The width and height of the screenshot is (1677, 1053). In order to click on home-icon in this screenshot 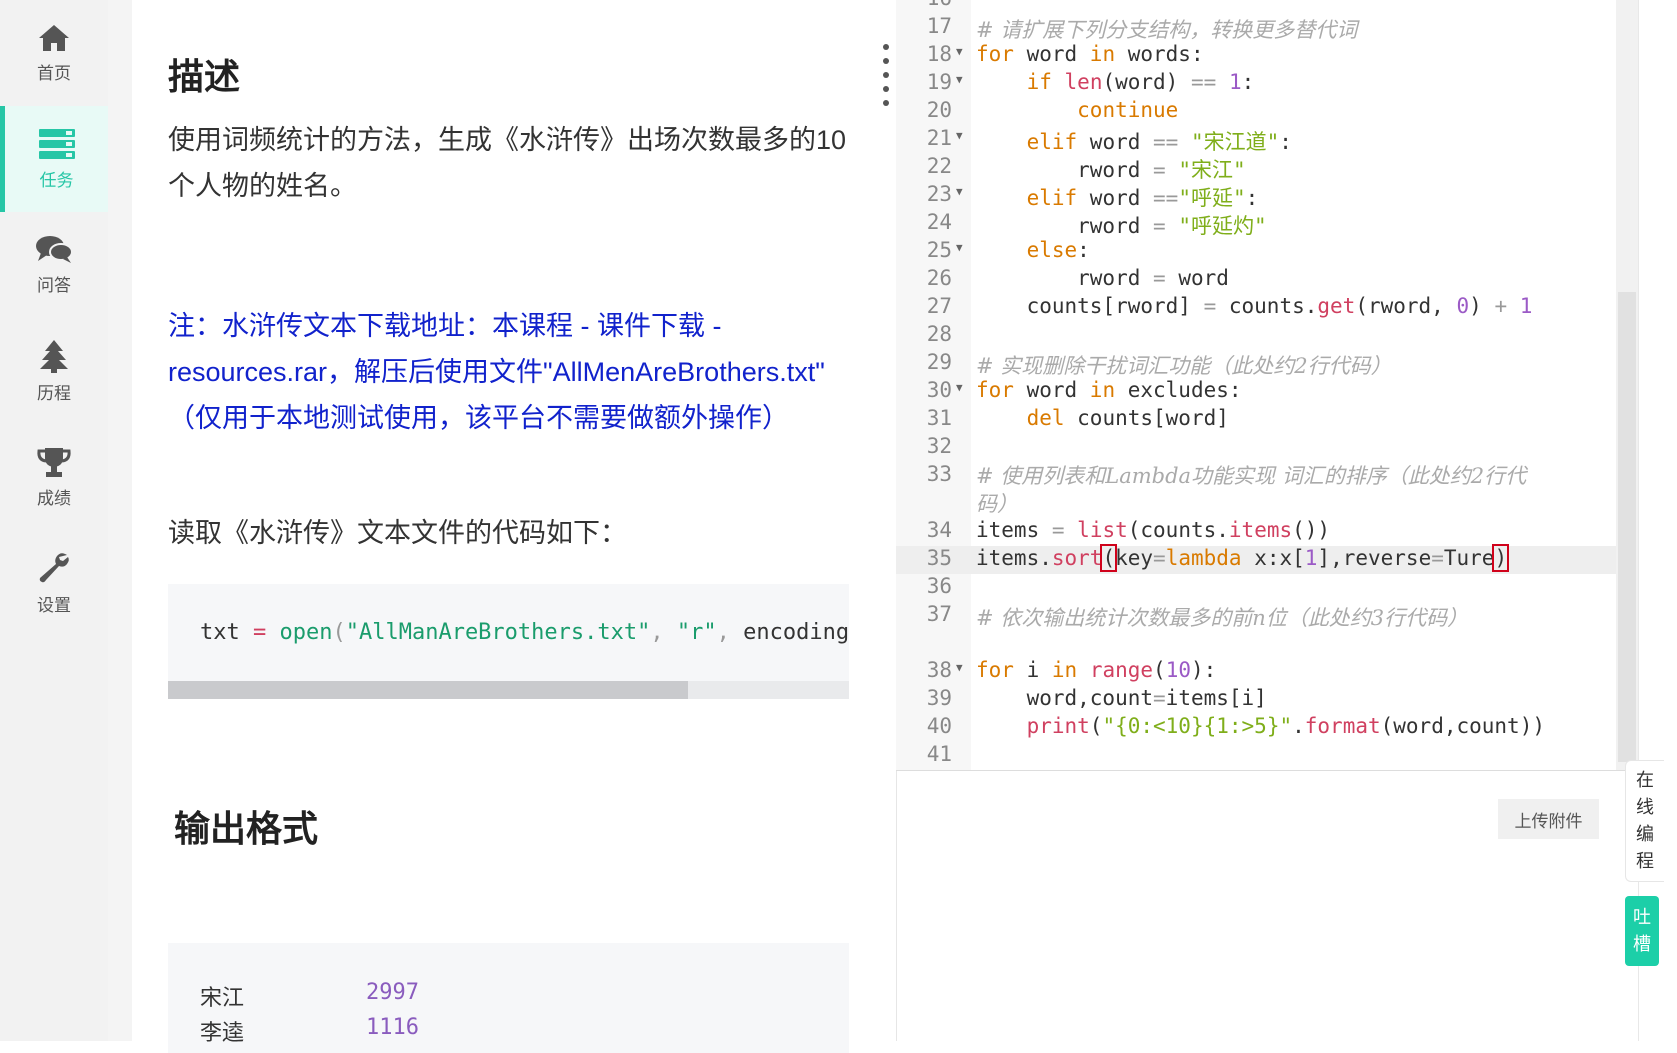, I will do `click(54, 37)`.